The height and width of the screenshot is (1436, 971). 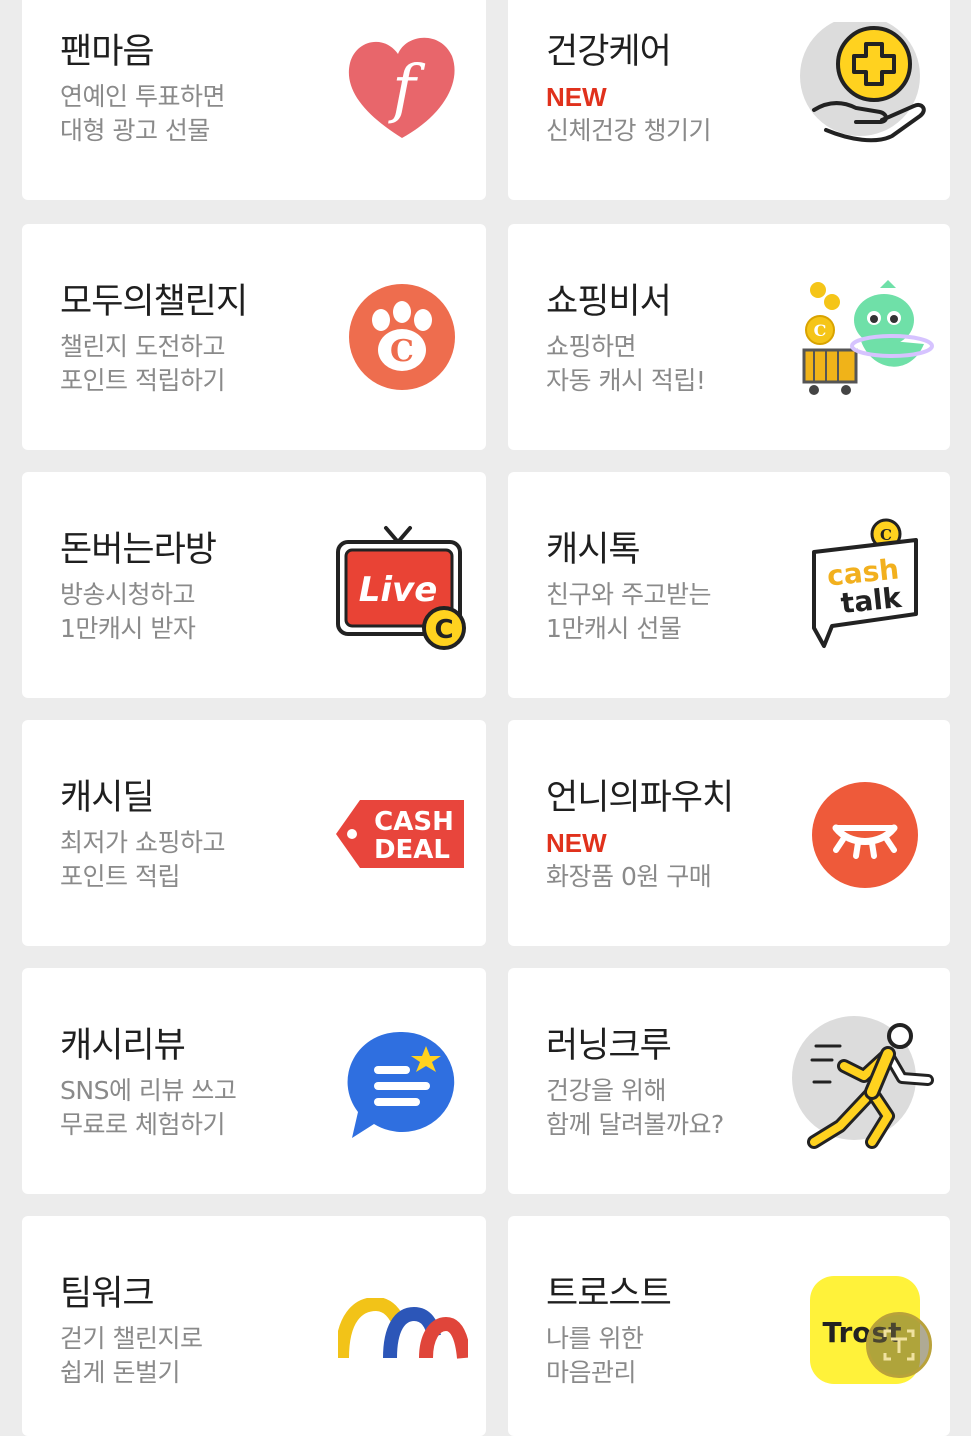 I want to click on card-running-crew: 러닝크루 건강을 위해 함께 달려볼까요?, so click(x=729, y=1081).